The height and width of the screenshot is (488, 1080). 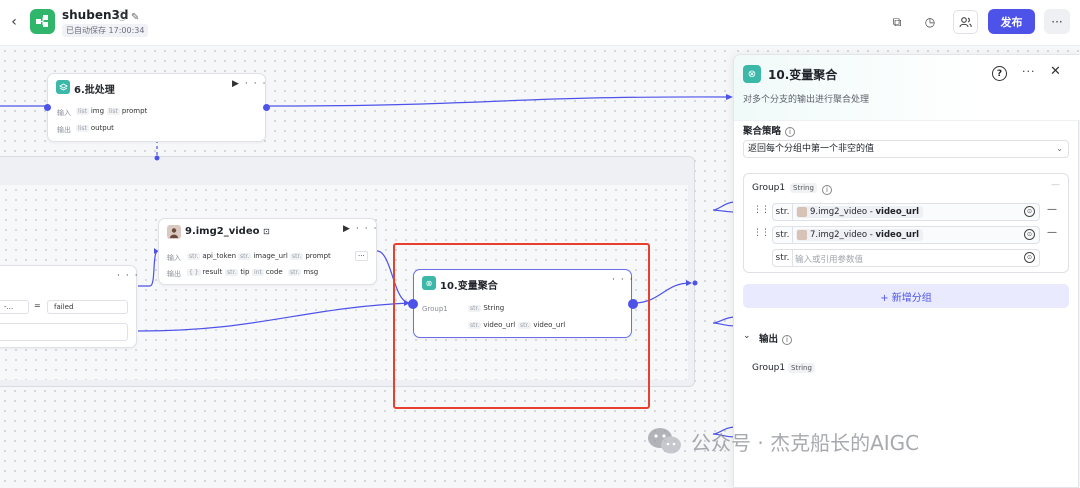 I want to click on output-param: int code, so click(x=267, y=272).